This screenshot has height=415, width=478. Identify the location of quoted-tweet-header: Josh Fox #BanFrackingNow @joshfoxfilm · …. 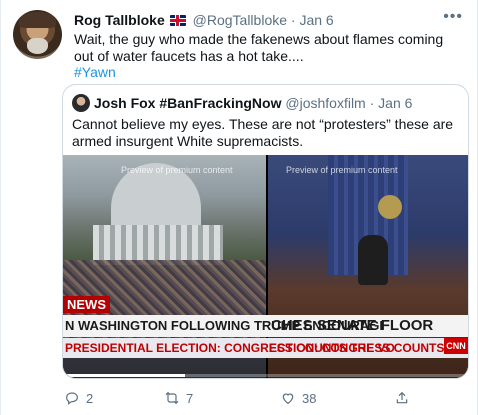
(253, 103).